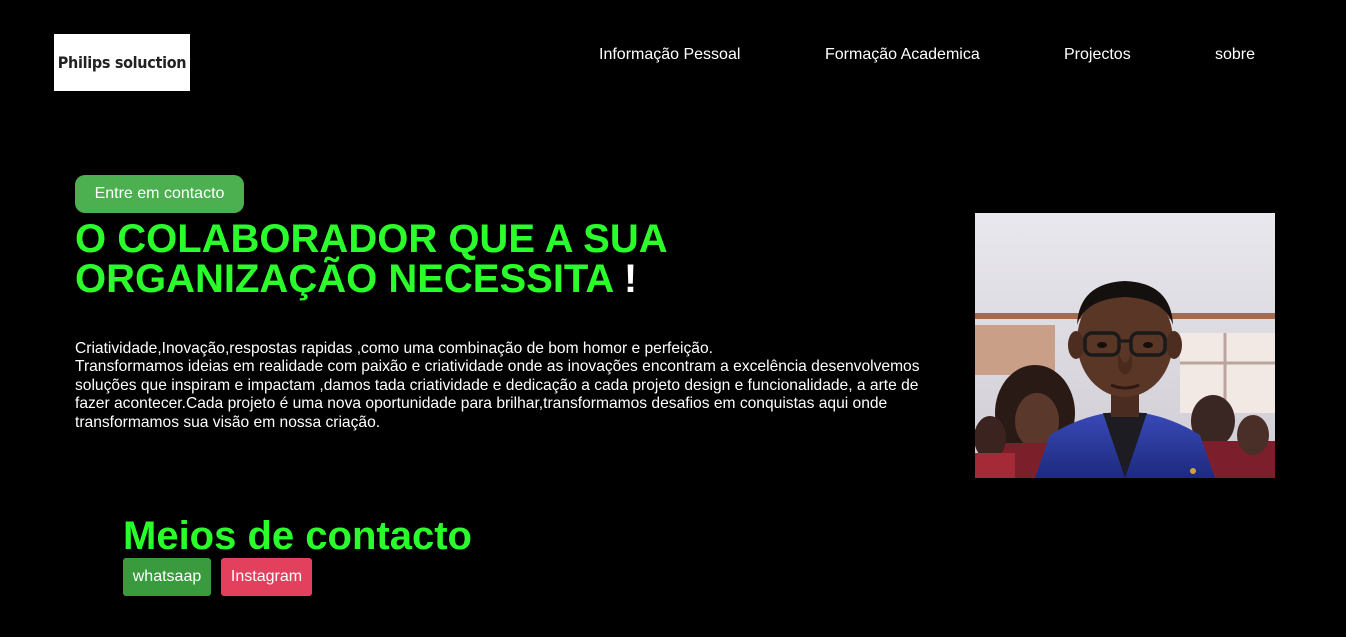 The image size is (1346, 637). I want to click on logo-text: Philips soluction, so click(122, 62).